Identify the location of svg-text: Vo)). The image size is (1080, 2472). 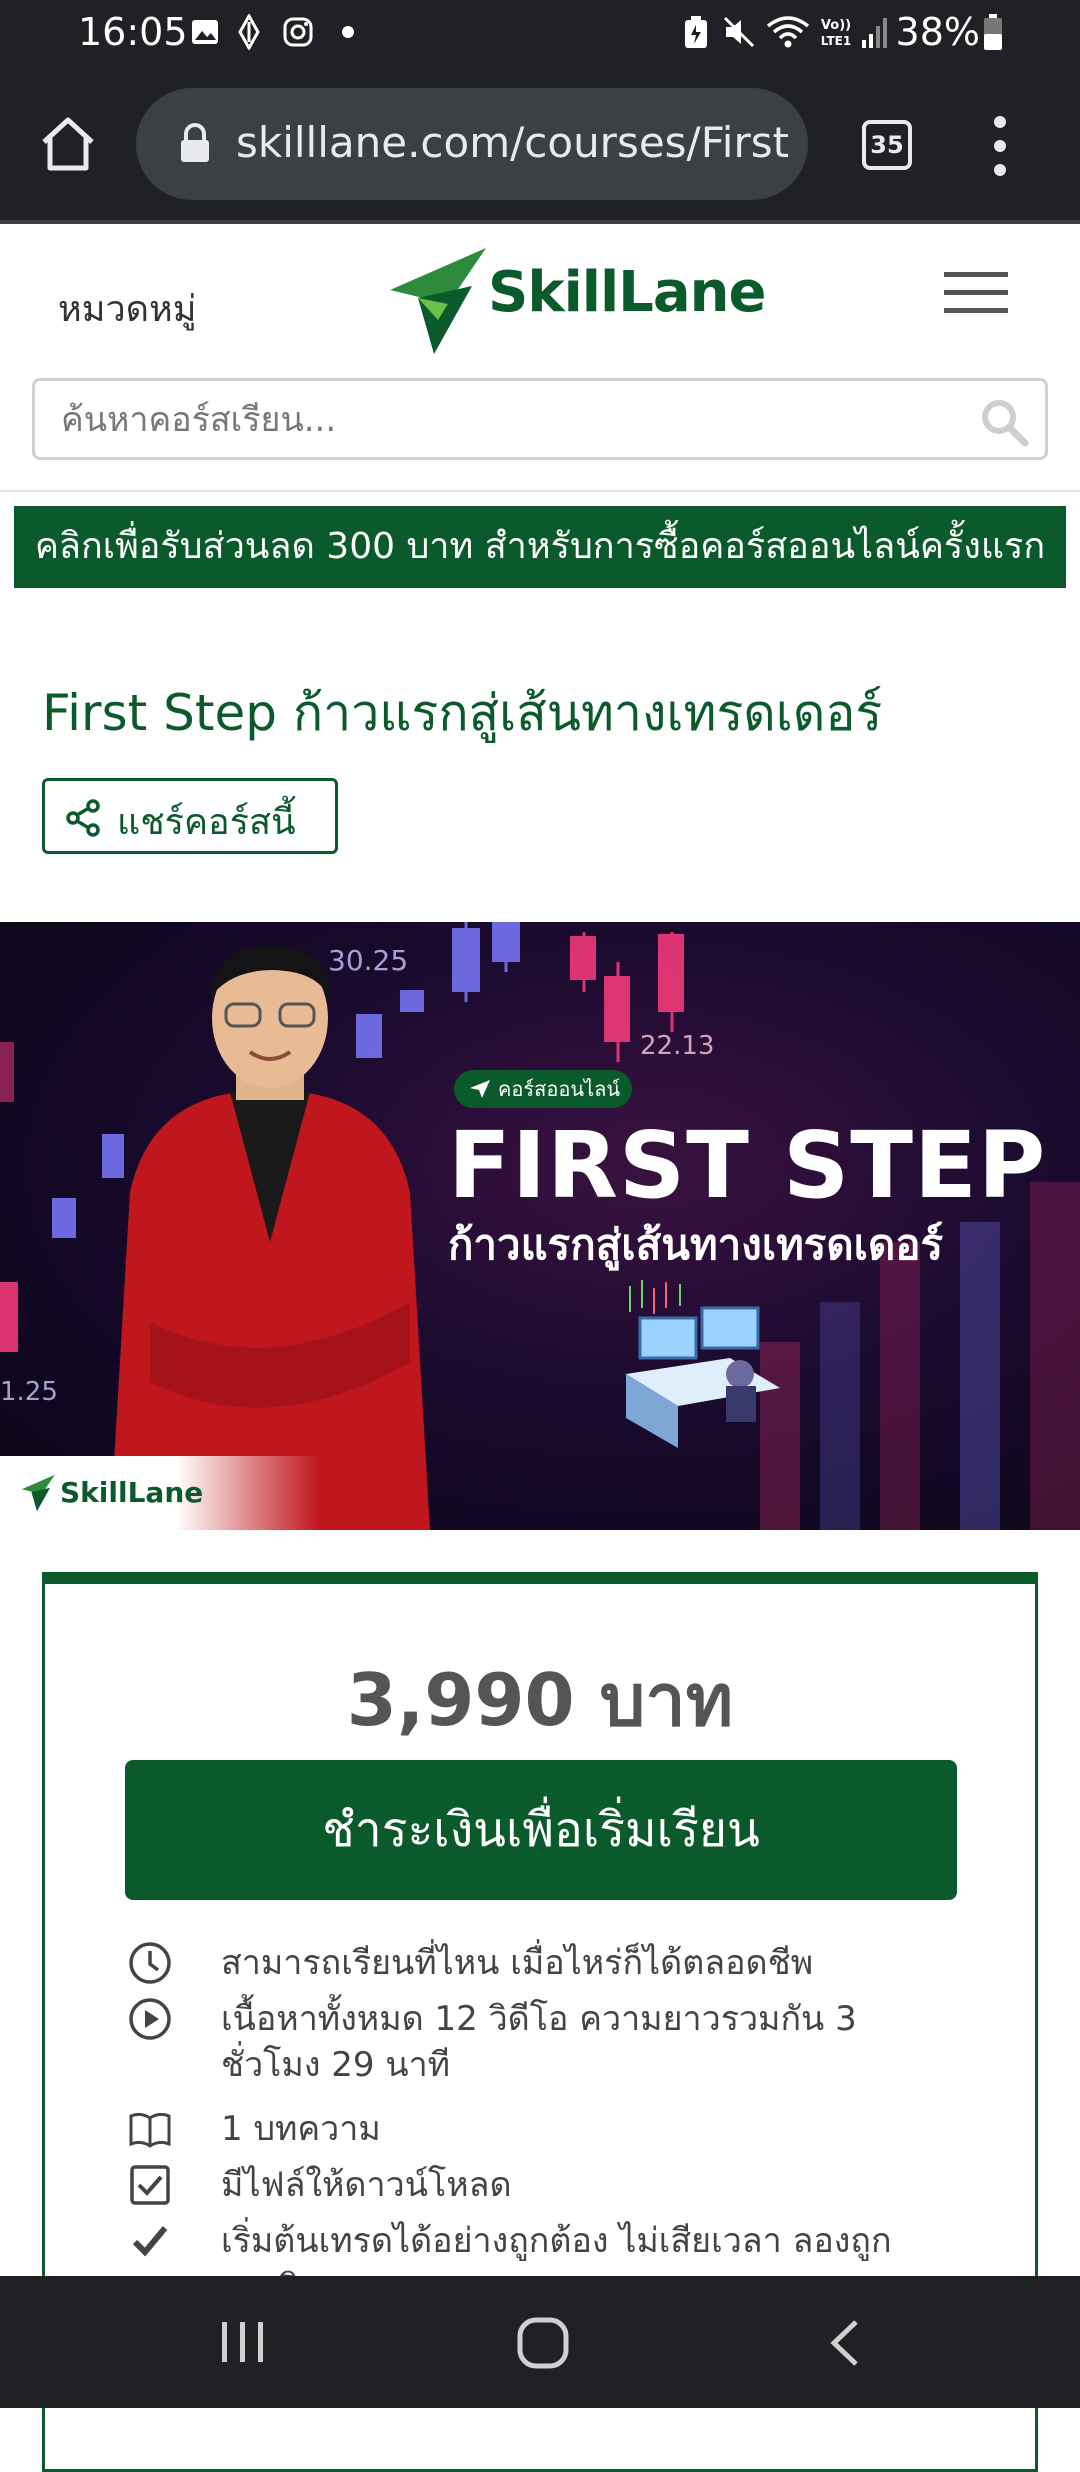
(836, 25).